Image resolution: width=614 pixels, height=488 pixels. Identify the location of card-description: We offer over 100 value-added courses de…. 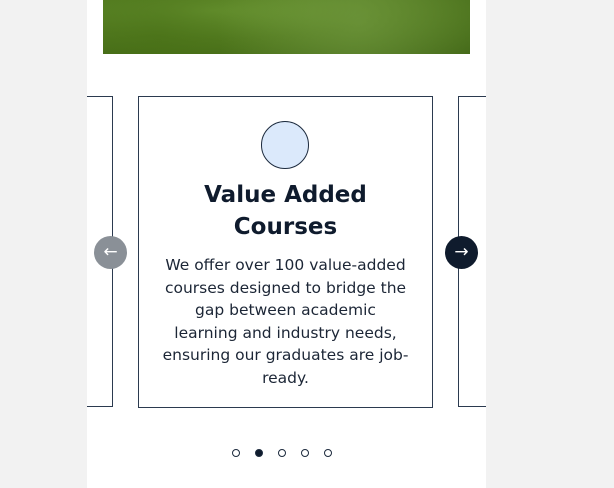
(285, 321).